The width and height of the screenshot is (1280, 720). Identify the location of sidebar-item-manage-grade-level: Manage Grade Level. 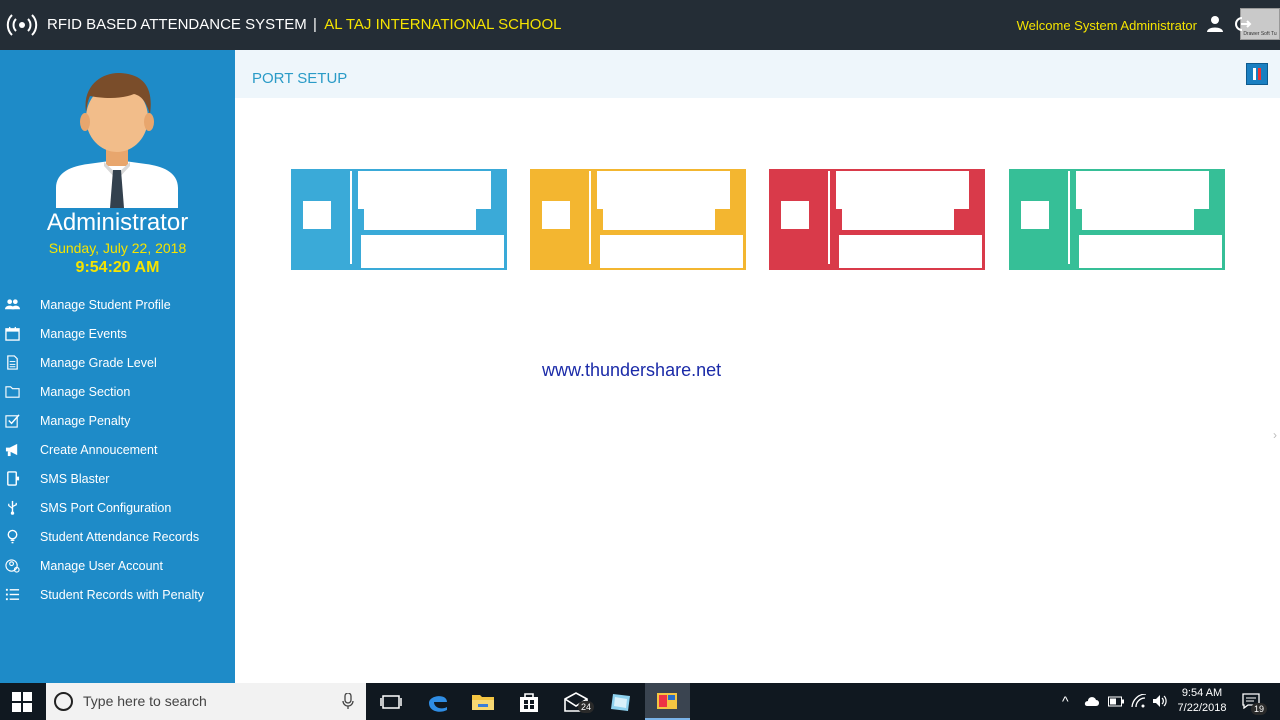
(117, 362).